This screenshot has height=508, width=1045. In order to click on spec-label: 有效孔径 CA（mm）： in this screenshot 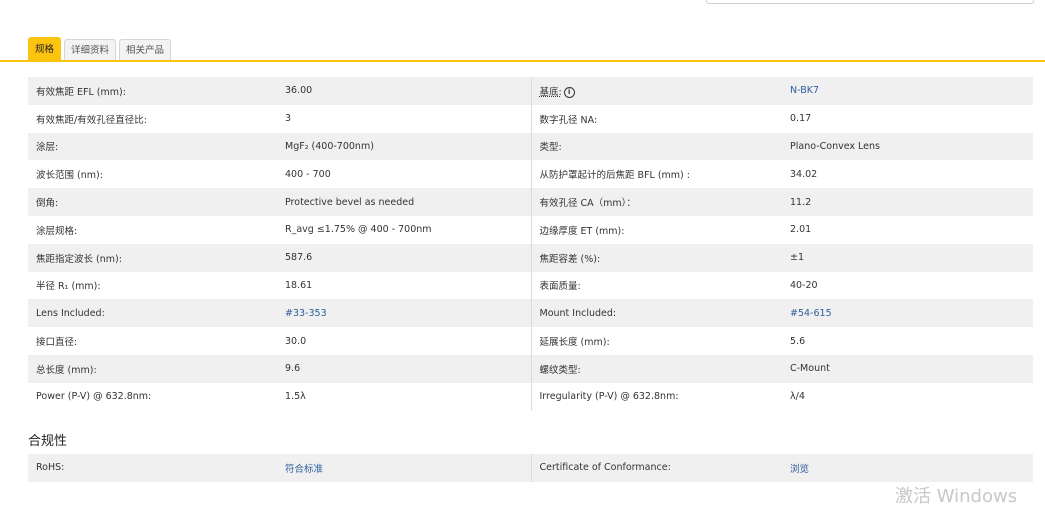, I will do `click(656, 202)`.